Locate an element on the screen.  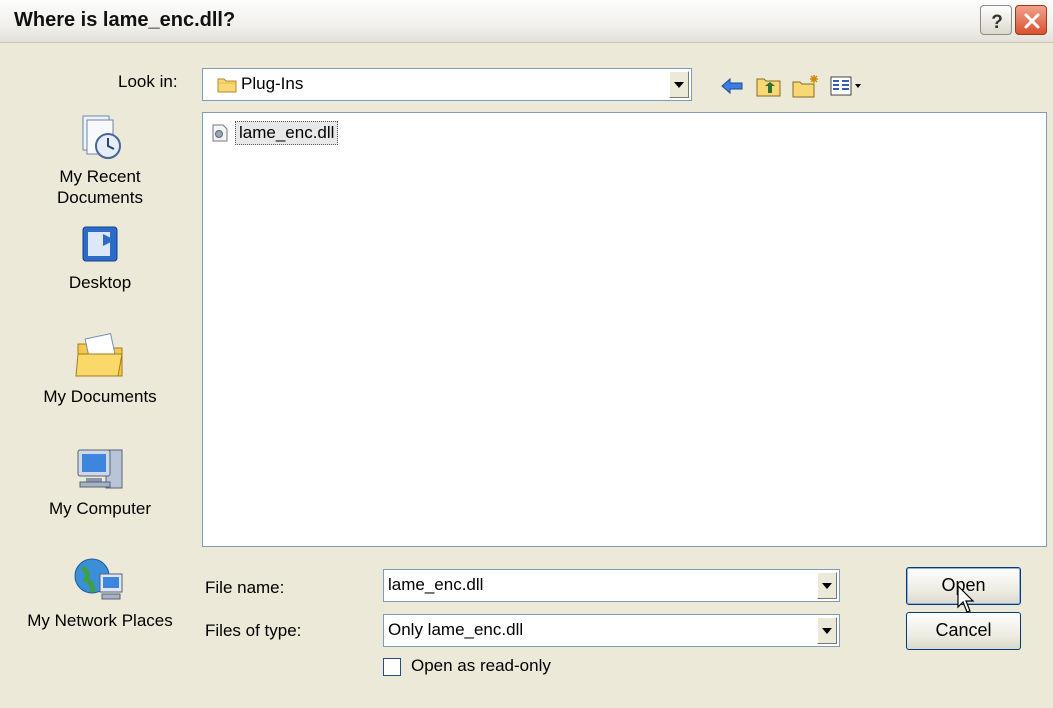
create-new-folder-icon is located at coordinates (805, 86).